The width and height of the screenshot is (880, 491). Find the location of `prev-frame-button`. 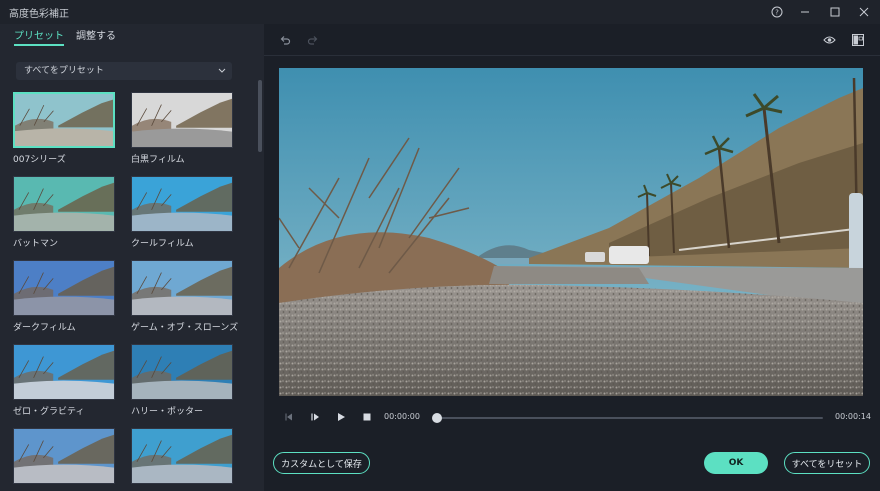

prev-frame-button is located at coordinates (289, 417).